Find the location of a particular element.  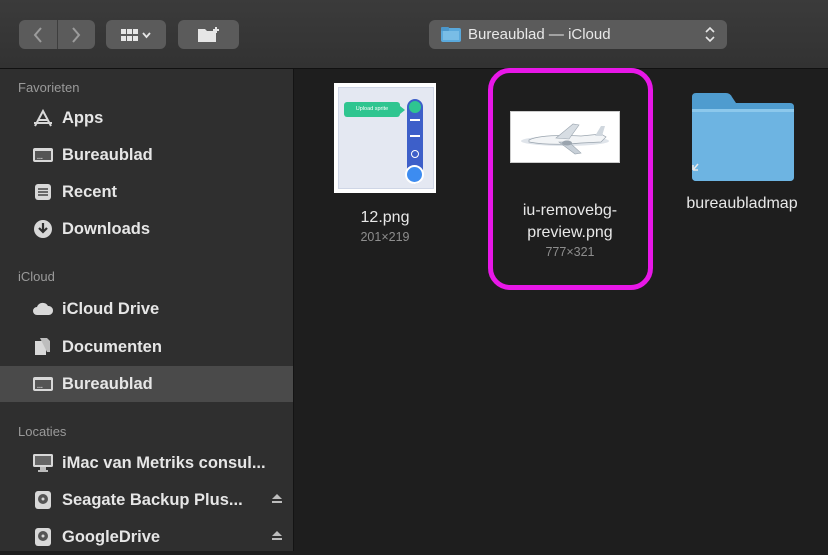

section-icloud: iCloud is located at coordinates (36, 276).